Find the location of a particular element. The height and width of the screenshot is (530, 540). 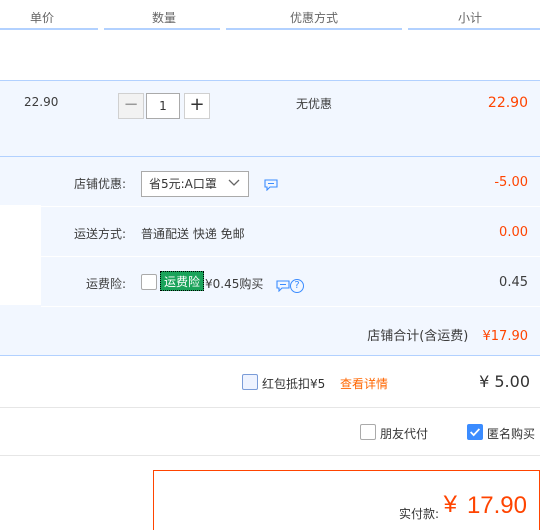

friend-pay-checkbox is located at coordinates (368, 432).